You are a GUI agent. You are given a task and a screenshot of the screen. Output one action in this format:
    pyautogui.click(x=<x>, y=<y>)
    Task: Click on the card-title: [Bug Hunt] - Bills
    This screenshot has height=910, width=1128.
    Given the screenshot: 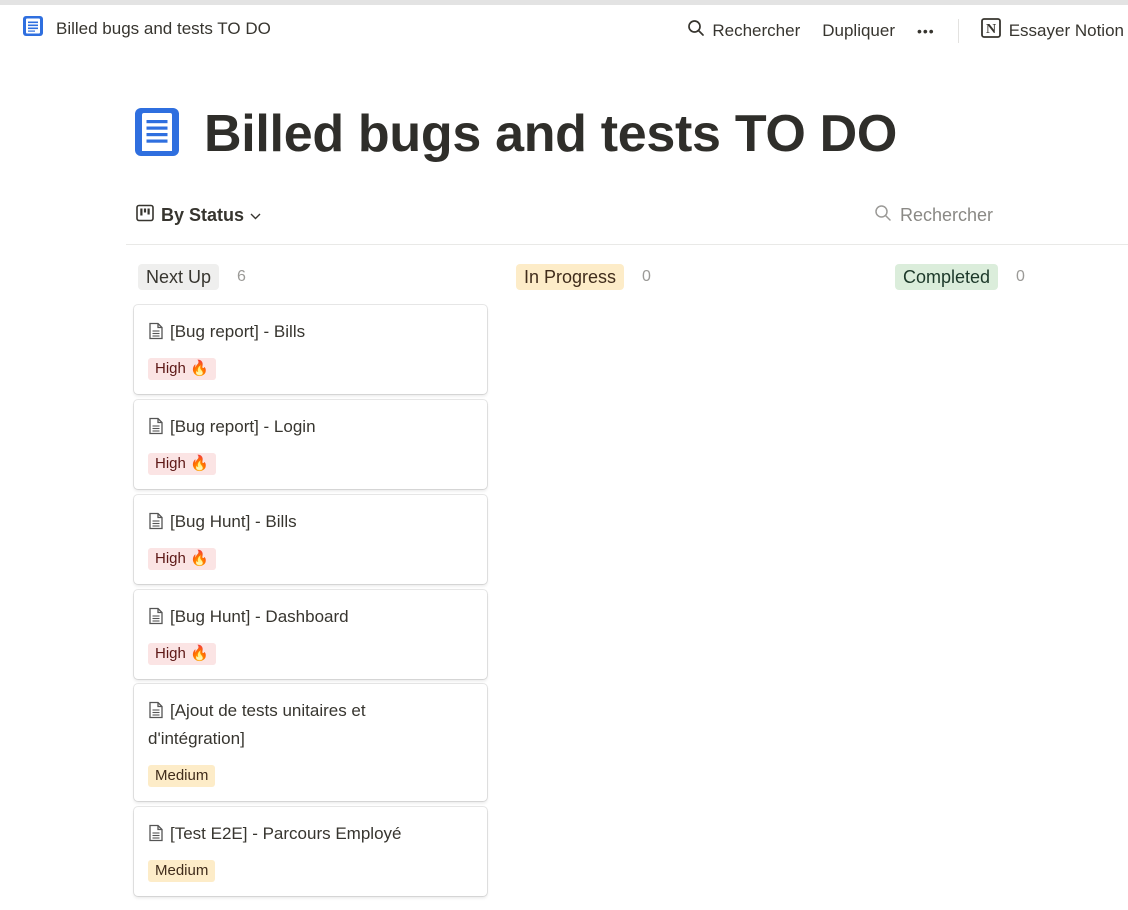 What is the action you would take?
    pyautogui.click(x=233, y=521)
    